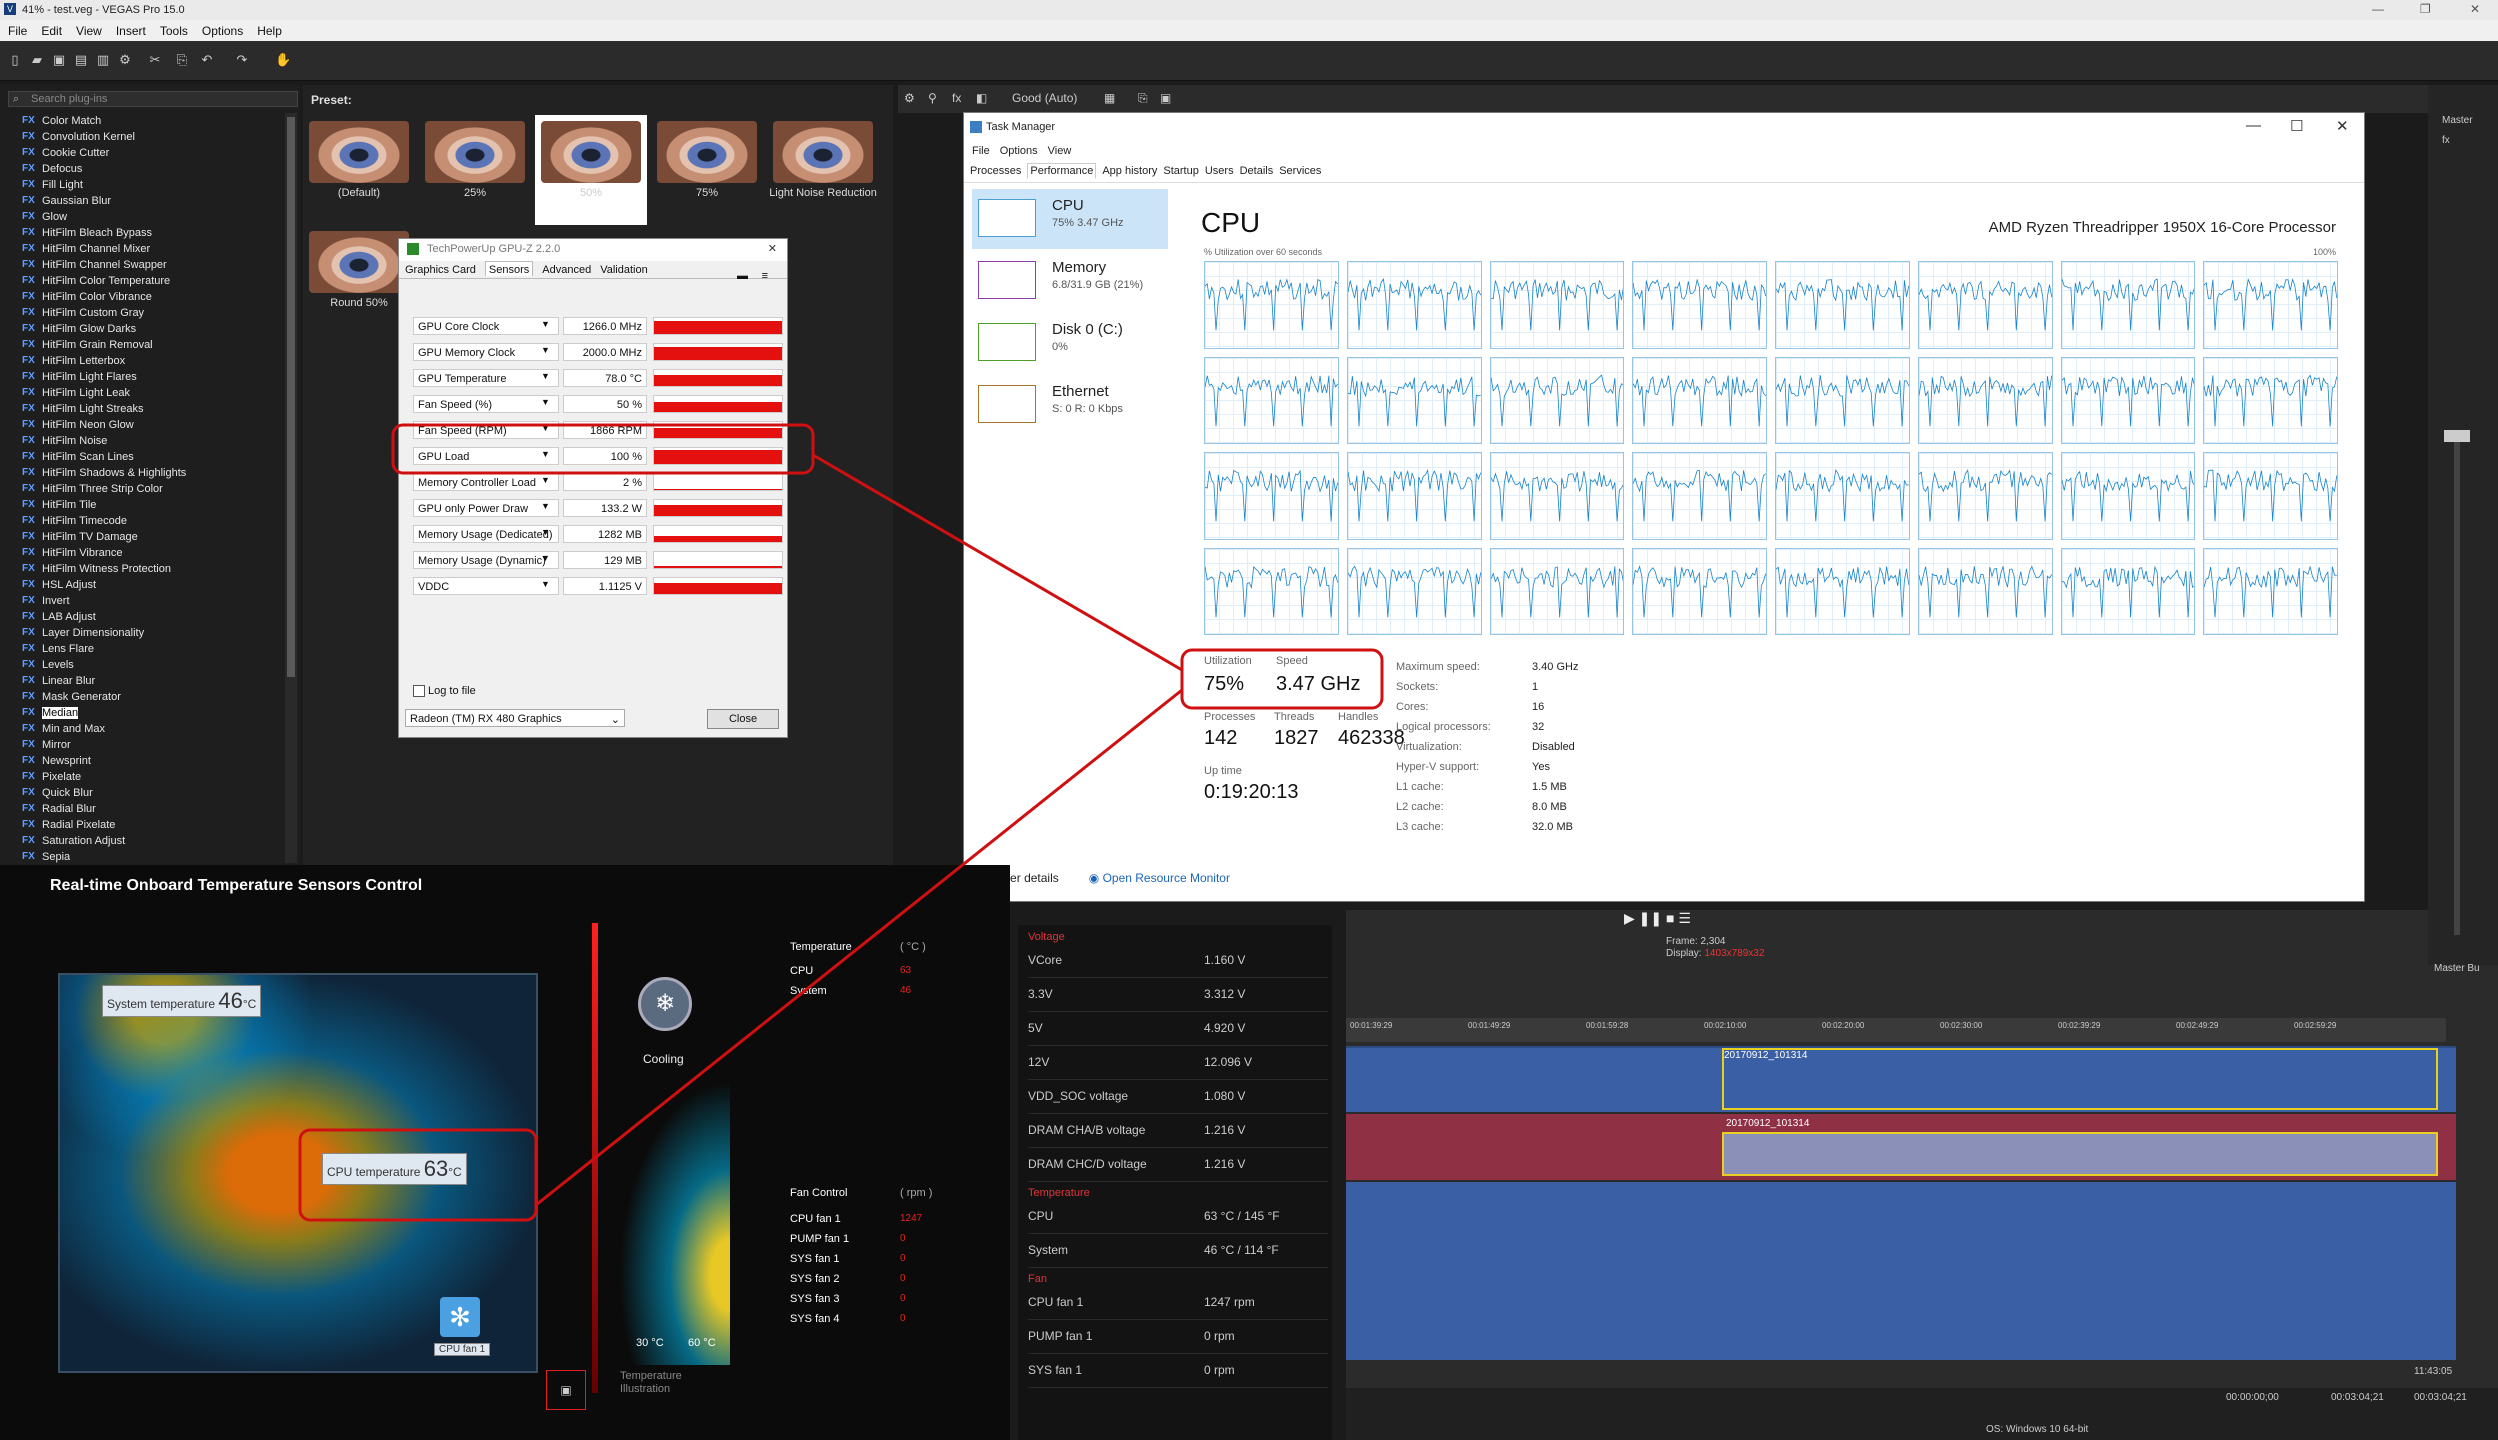 This screenshot has width=2498, height=1440. Describe the element at coordinates (591, 170) in the screenshot. I see `preset-50: 50%` at that location.